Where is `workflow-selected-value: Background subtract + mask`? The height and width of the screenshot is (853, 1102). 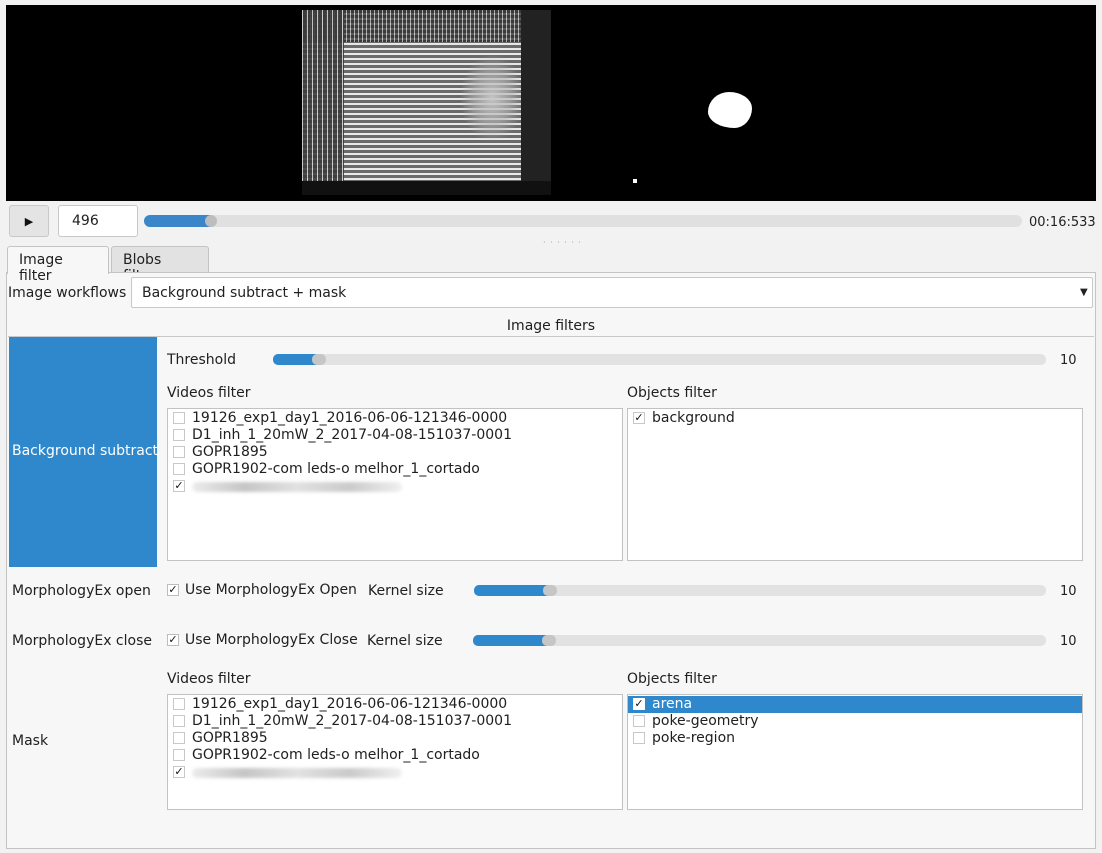
workflow-selected-value: Background subtract + mask is located at coordinates (244, 293).